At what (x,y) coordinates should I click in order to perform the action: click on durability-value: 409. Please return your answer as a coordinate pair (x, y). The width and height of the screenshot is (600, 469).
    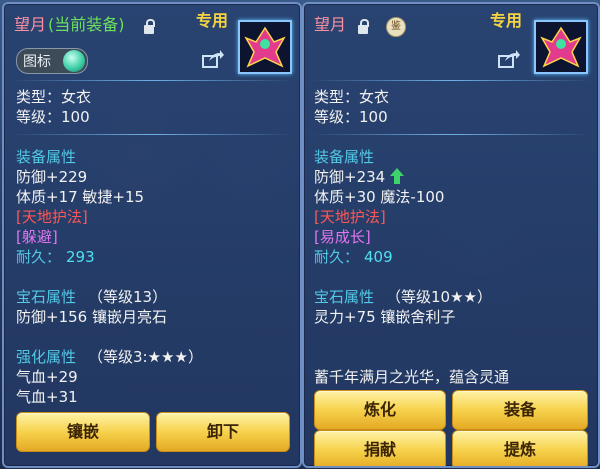
    Looking at the image, I should click on (378, 257).